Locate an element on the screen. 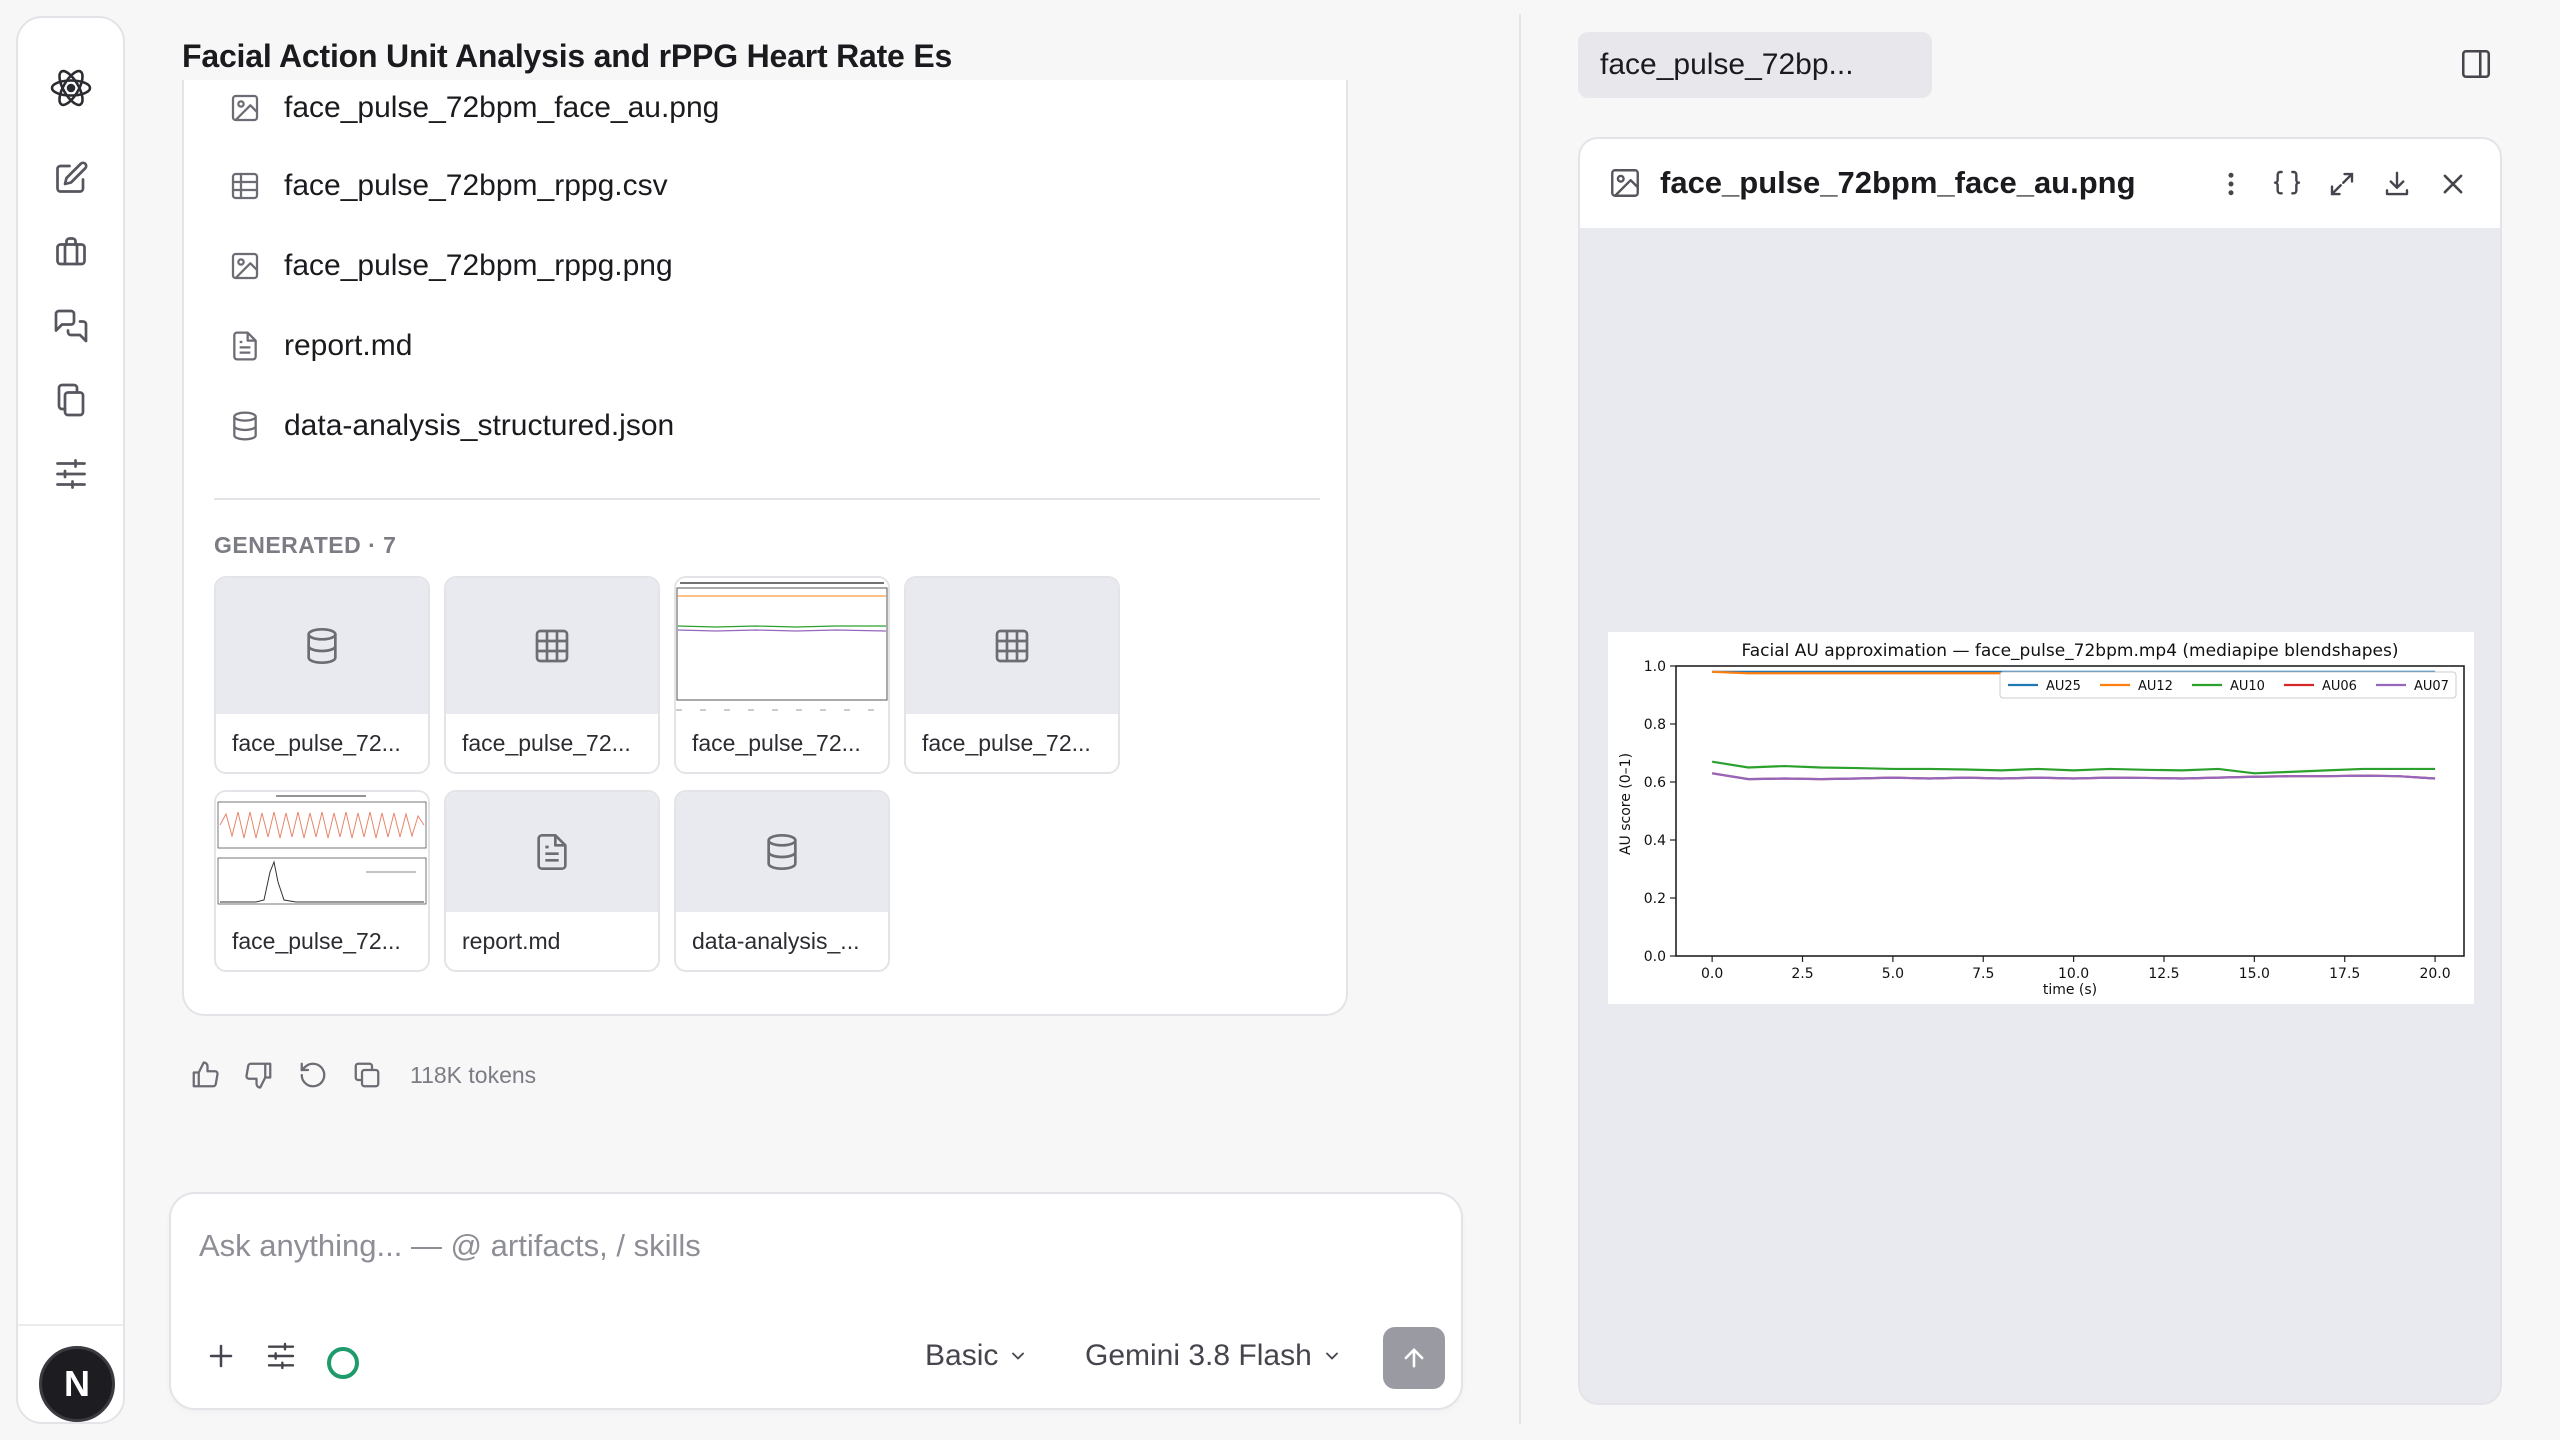 The image size is (2560, 1440). add-attachment-icon is located at coordinates (221, 1356).